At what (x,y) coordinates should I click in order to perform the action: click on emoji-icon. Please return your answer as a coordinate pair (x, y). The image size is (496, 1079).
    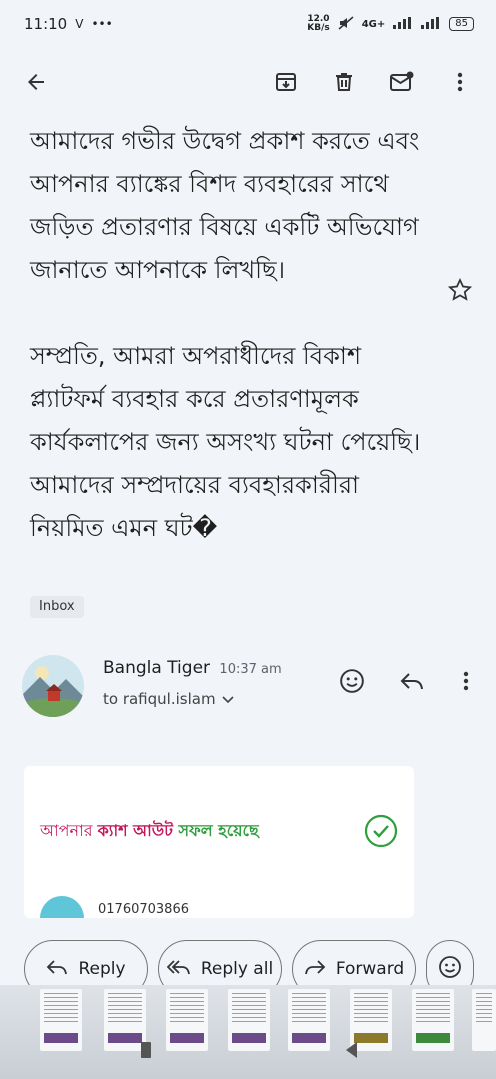
    Looking at the image, I should click on (450, 969).